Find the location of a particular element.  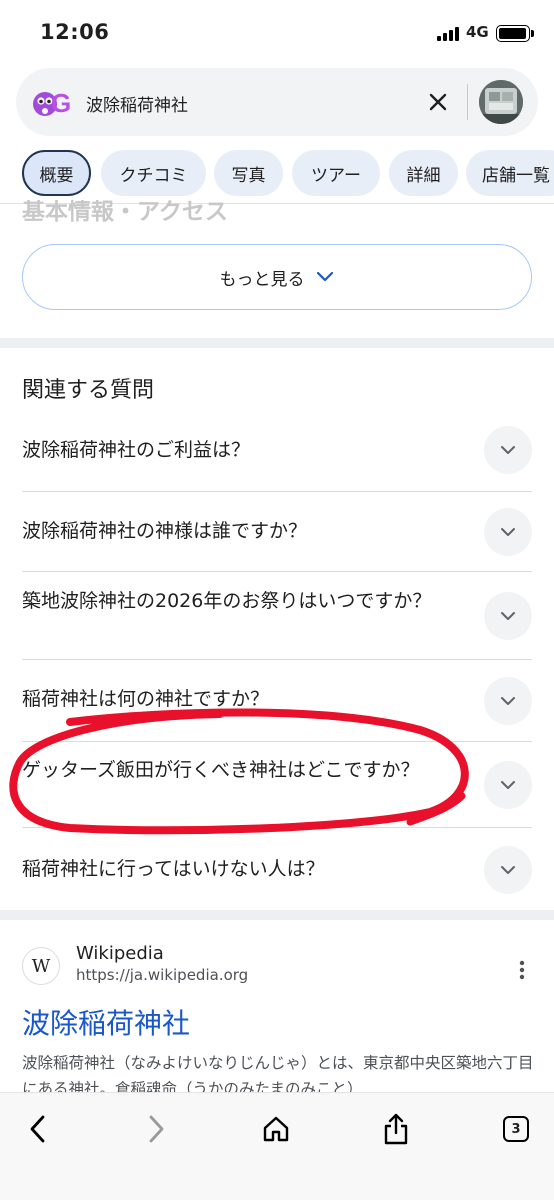

more-button: もっと見る is located at coordinates (277, 277).